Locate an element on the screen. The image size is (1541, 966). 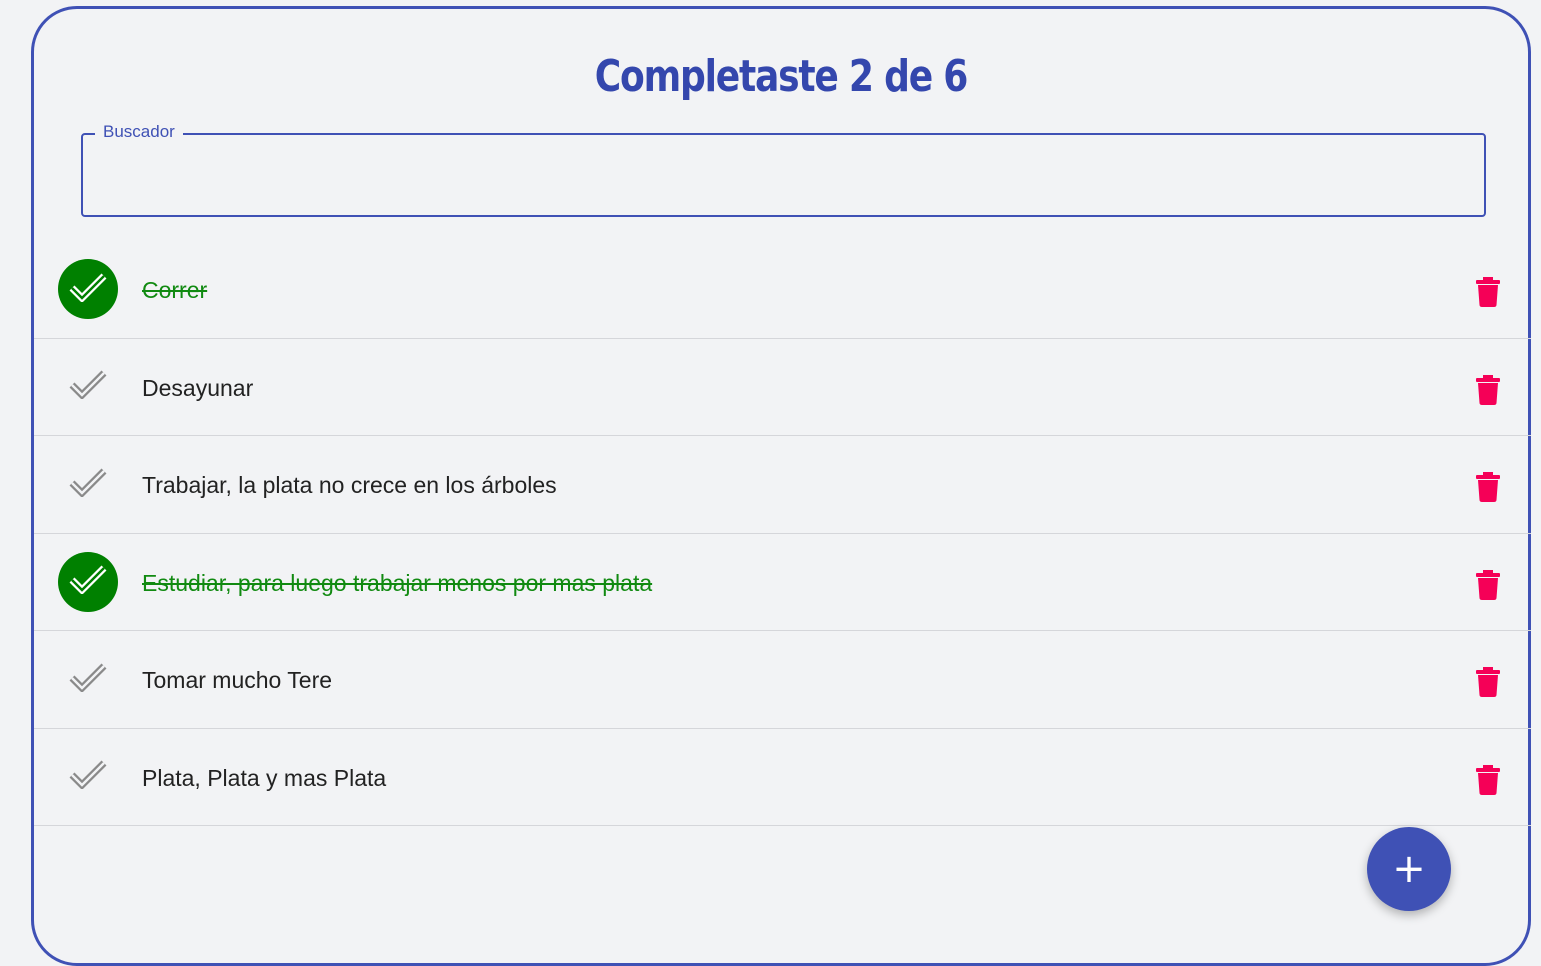
todo-text: Desayunar is located at coordinates (198, 387).